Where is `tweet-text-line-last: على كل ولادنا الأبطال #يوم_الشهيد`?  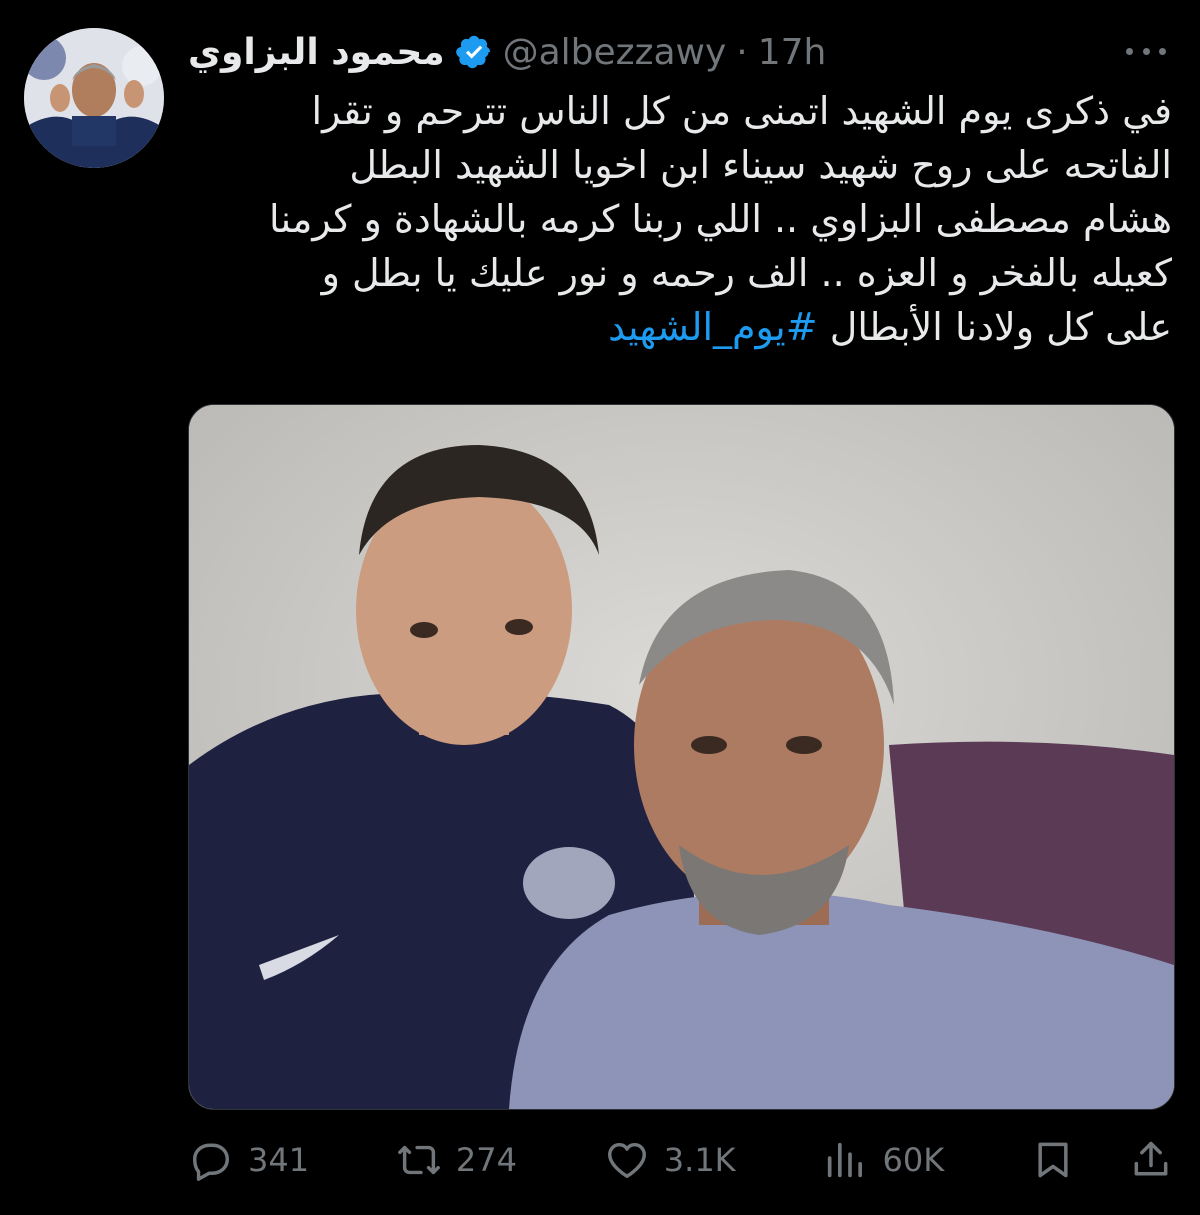
tweet-text-line-last: على كل ولادنا الأبطال #يوم_الشهيد is located at coordinates (677, 327).